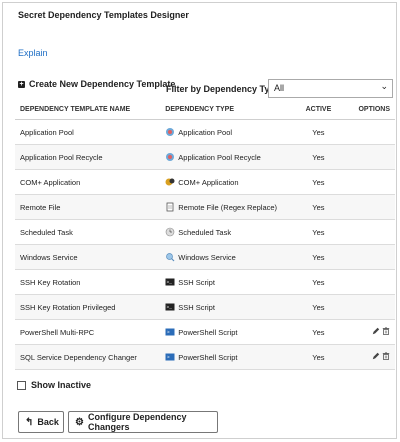 This screenshot has height=442, width=400. I want to click on plus-icon: +, so click(21, 84).